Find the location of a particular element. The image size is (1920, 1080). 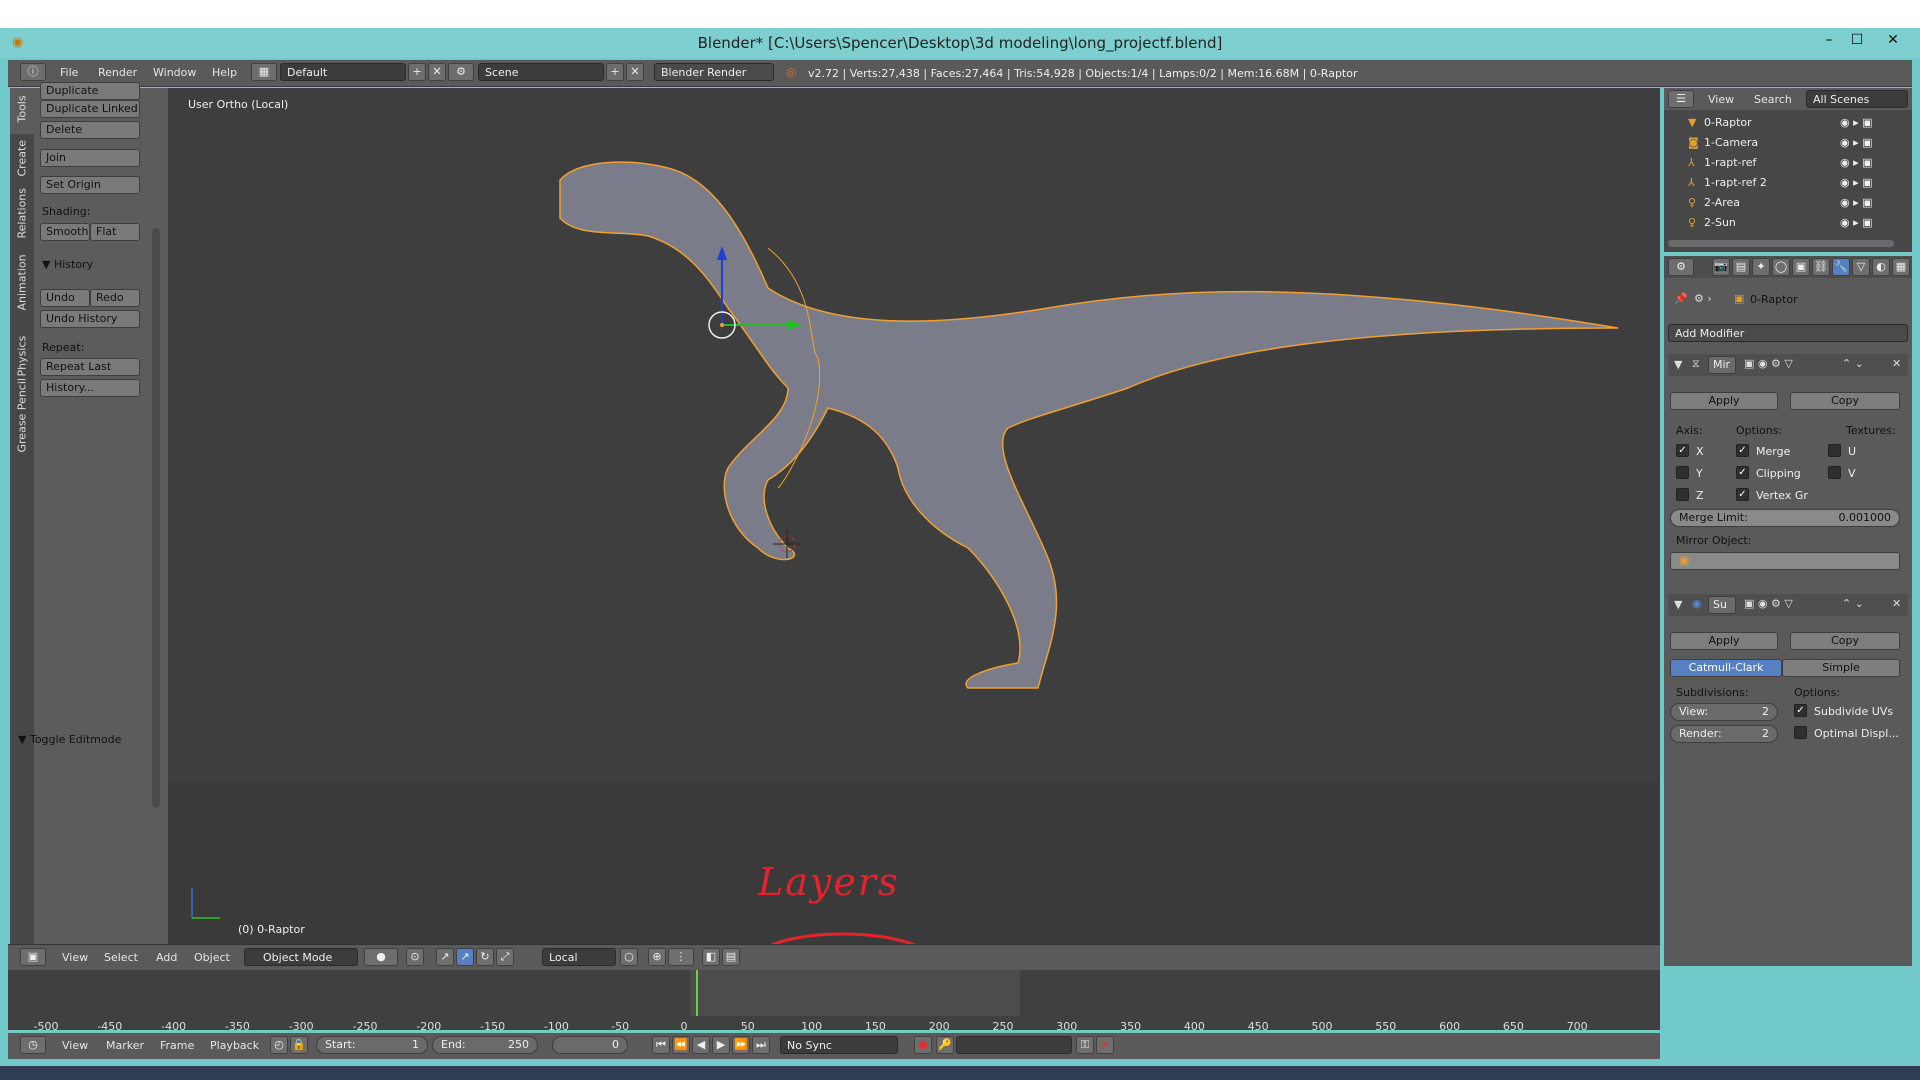

simple-button: Simple is located at coordinates (1841, 668).